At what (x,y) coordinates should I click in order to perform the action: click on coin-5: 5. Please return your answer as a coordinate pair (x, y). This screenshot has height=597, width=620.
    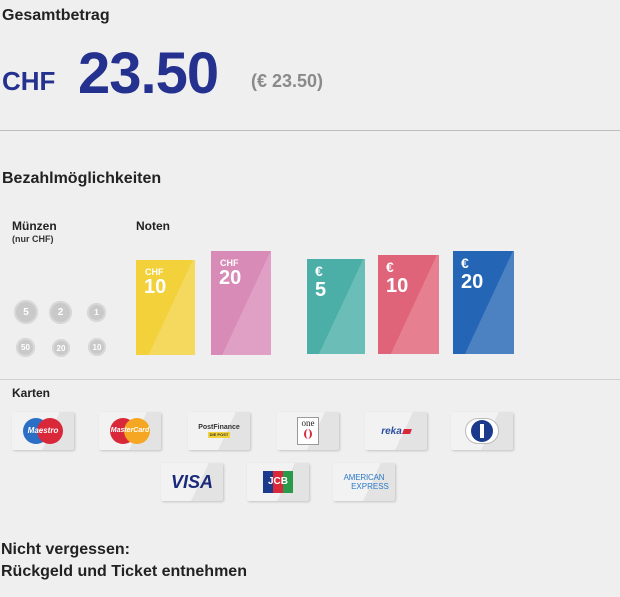
    Looking at the image, I should click on (26, 312).